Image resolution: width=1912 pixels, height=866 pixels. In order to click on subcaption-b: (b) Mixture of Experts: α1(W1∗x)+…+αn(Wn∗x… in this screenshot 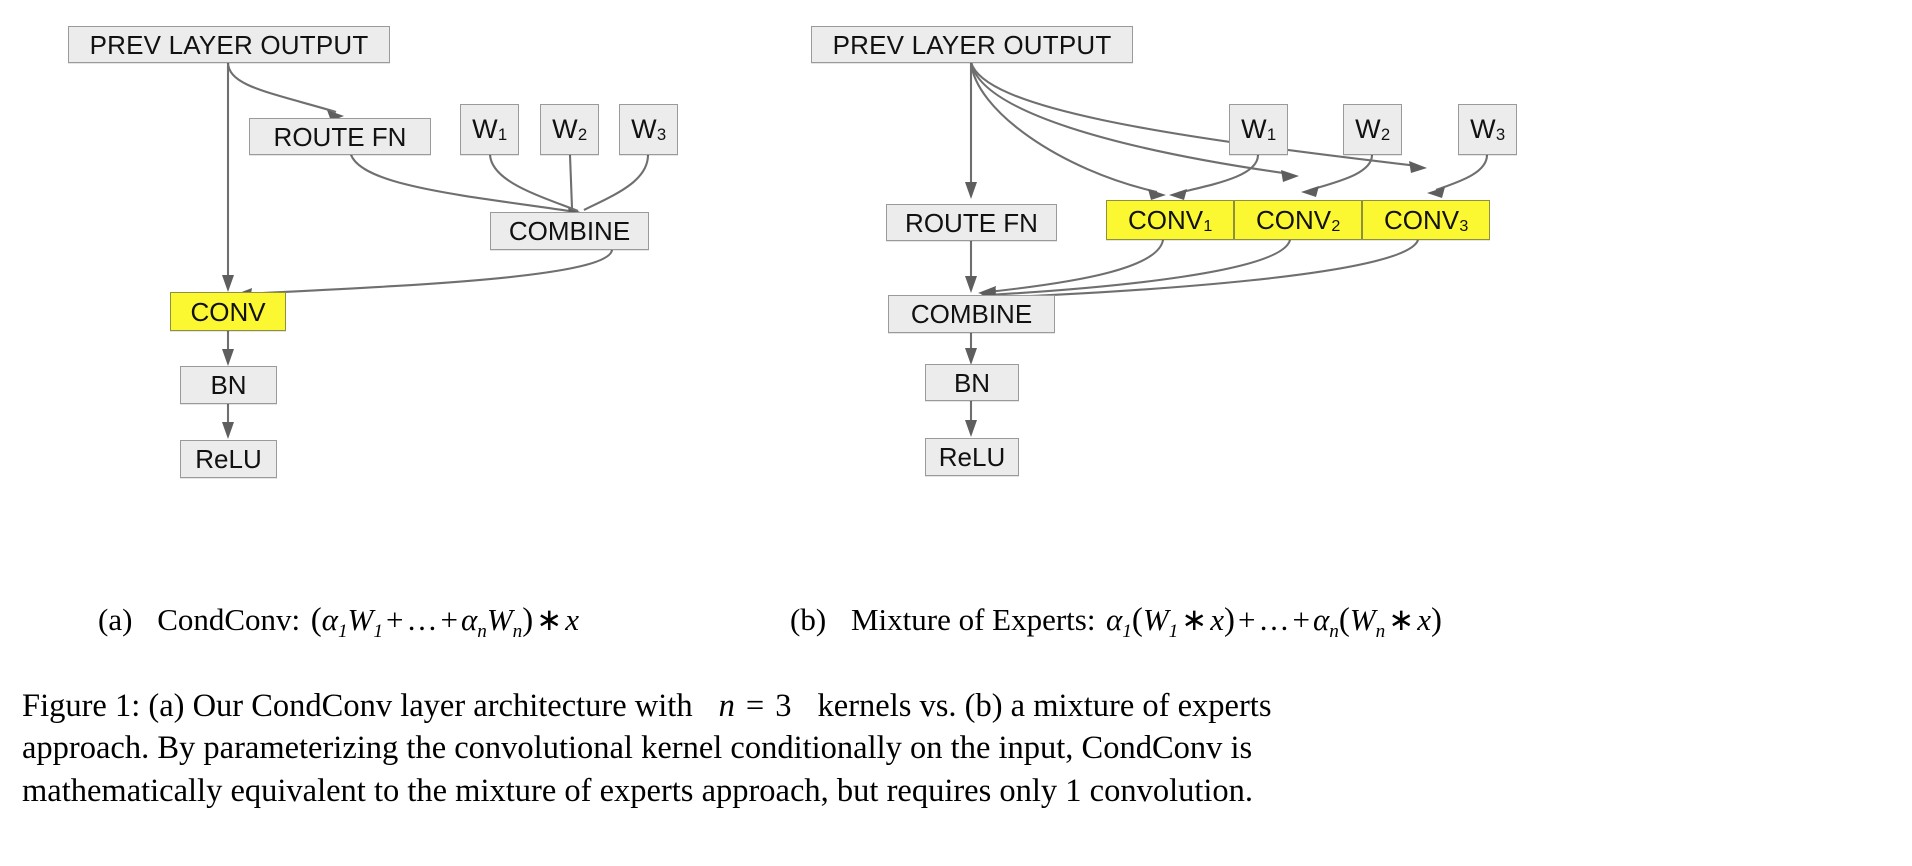, I will do `click(1116, 622)`.